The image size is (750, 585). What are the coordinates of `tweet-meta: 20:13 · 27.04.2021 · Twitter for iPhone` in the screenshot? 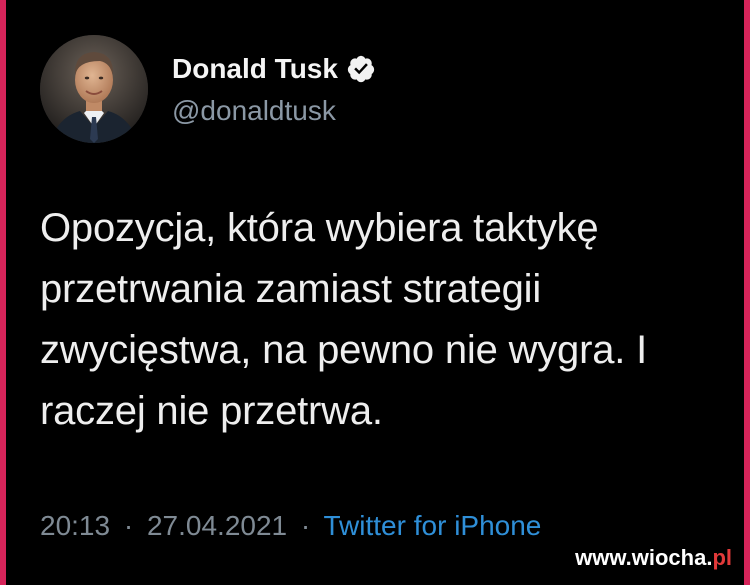 It's located at (290, 526).